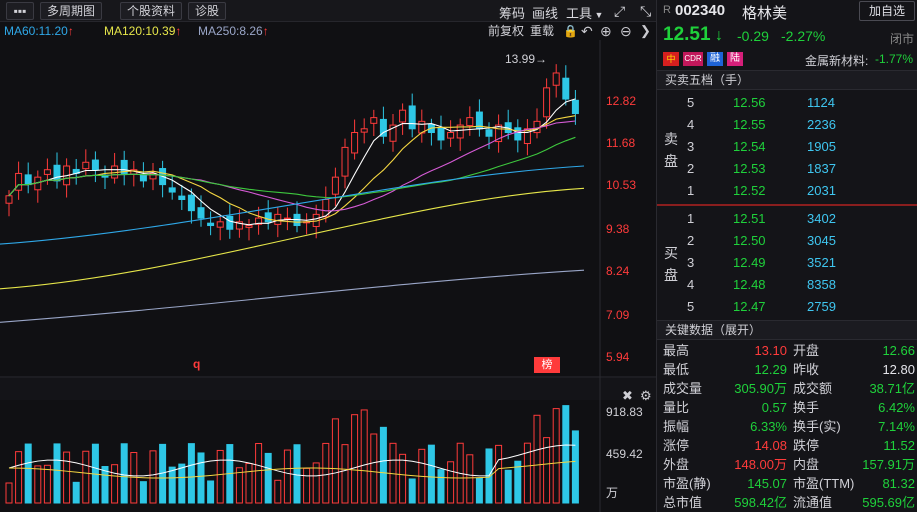  Describe the element at coordinates (782, 169) in the screenshot. I see `sell-order-row: 2 12.53 1837` at that location.